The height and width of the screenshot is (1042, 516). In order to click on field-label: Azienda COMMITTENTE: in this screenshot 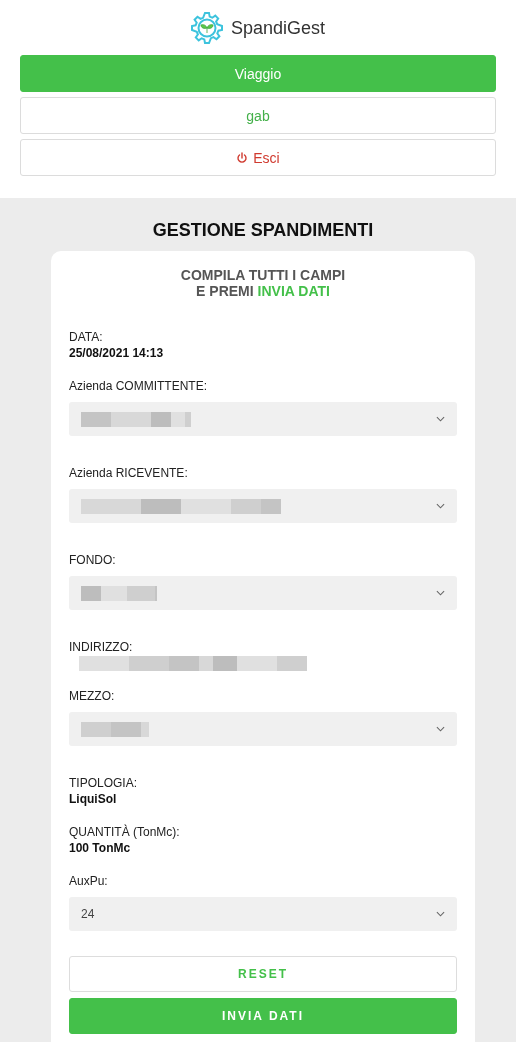, I will do `click(138, 386)`.